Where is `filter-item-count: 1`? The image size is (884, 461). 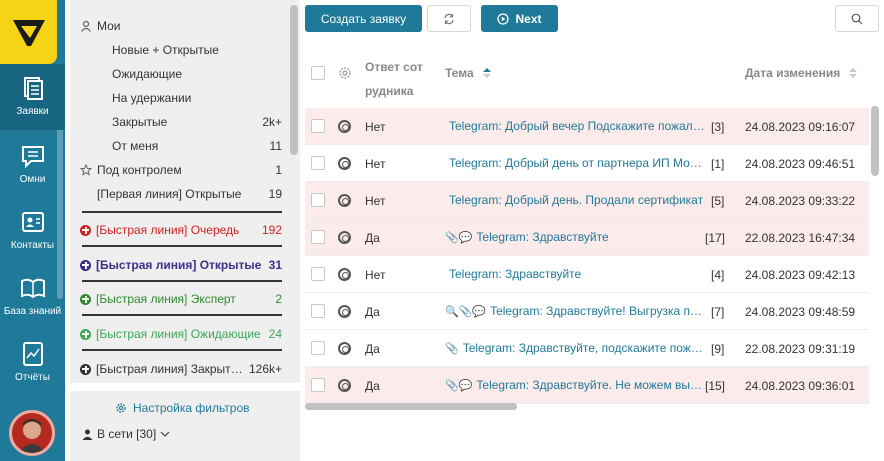
filter-item-count: 1 is located at coordinates (278, 170).